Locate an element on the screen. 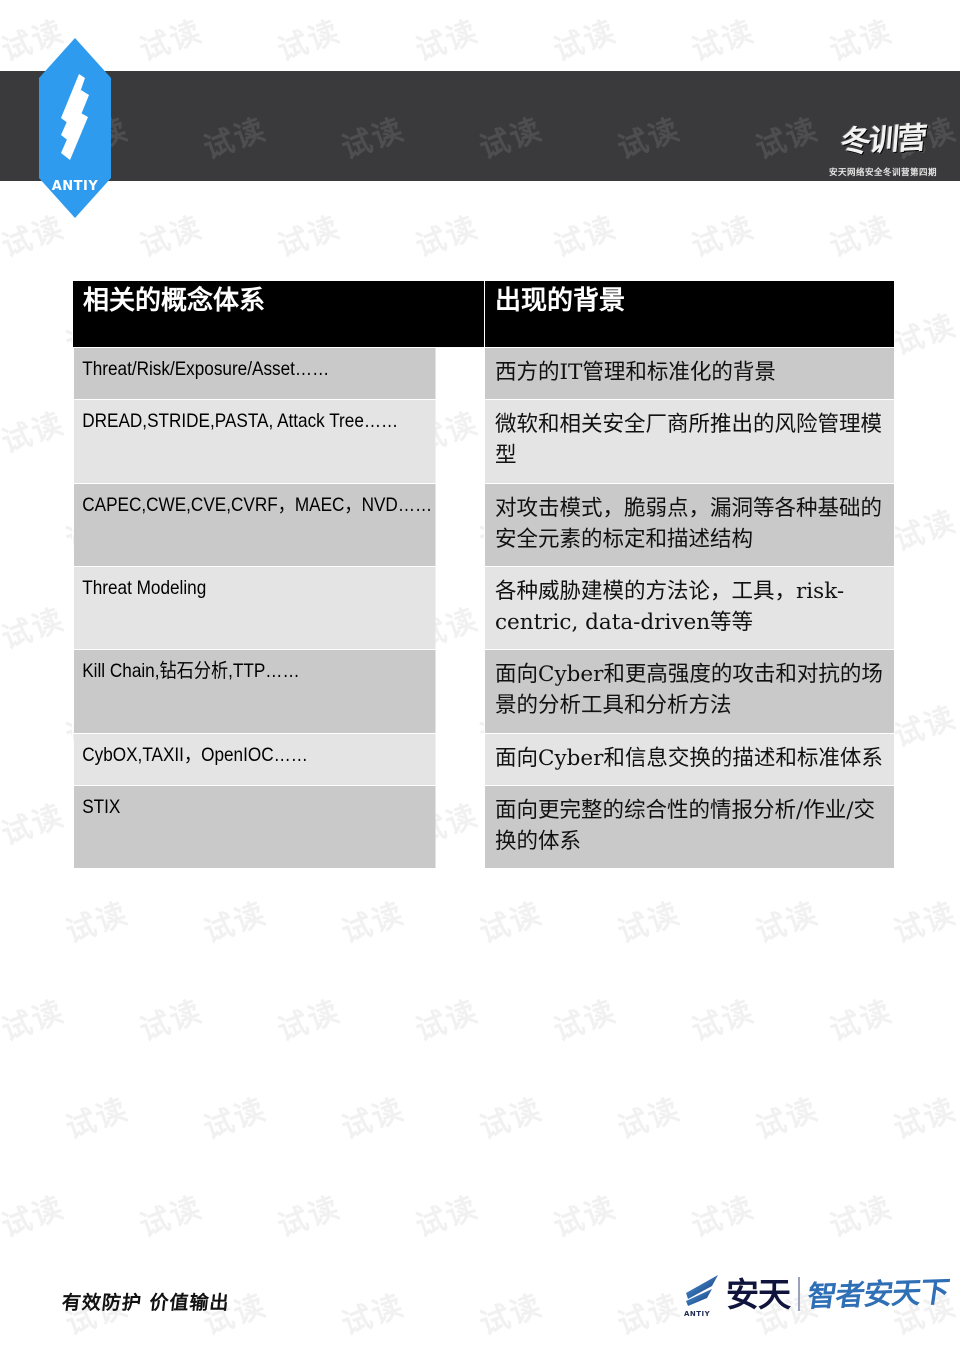 Image resolution: width=960 pixels, height=1357 pixels. footer-company-name: 安天 is located at coordinates (758, 1294).